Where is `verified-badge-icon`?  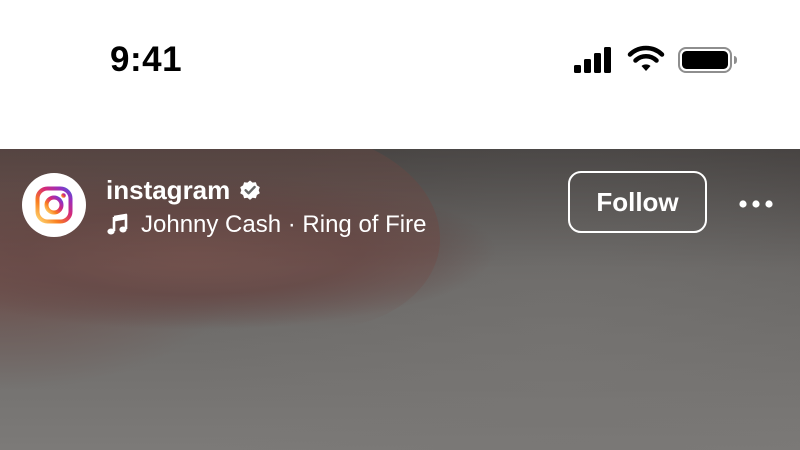 verified-badge-icon is located at coordinates (250, 190).